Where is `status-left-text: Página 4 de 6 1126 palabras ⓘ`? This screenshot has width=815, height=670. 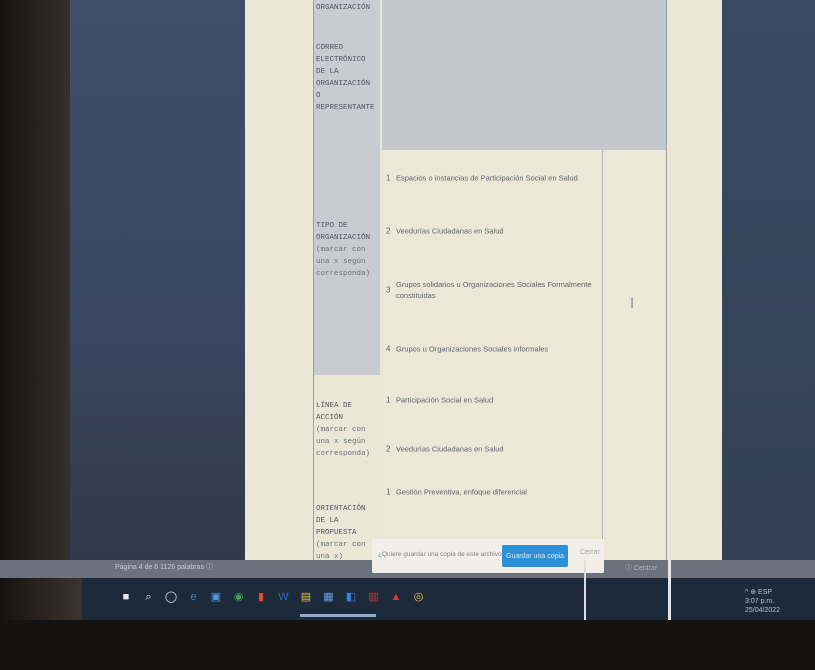
status-left-text: Página 4 de 6 1126 palabras ⓘ is located at coordinates (164, 567).